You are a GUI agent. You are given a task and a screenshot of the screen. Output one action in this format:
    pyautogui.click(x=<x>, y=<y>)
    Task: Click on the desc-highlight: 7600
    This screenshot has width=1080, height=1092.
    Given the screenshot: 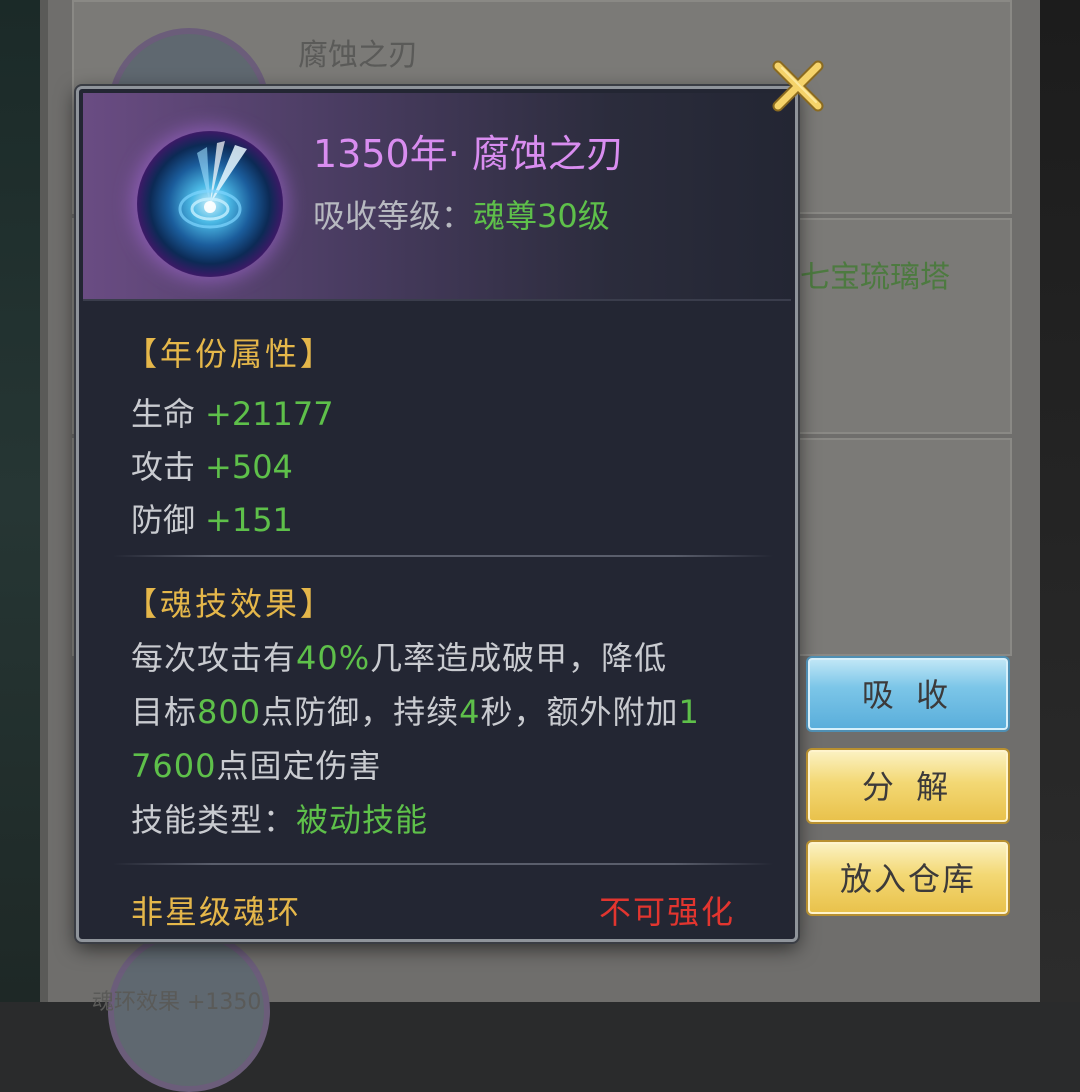 What is the action you would take?
    pyautogui.click(x=174, y=766)
    